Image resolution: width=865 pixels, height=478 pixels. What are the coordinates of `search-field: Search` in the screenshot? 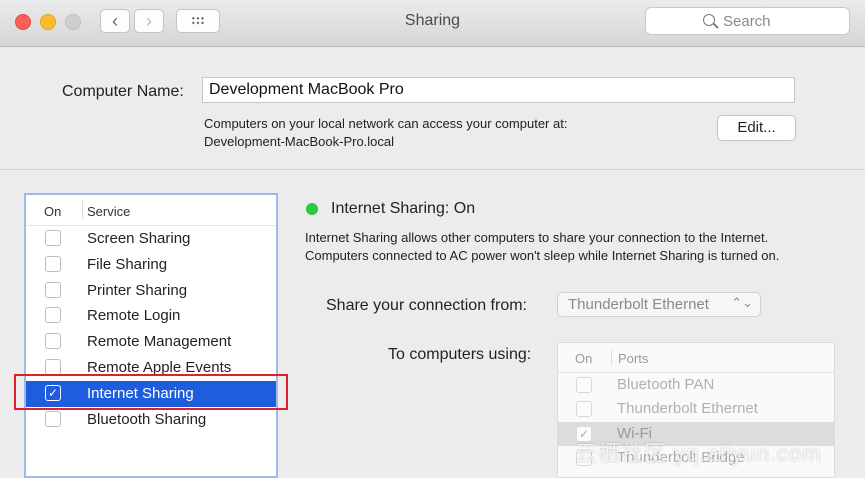 It's located at (747, 21).